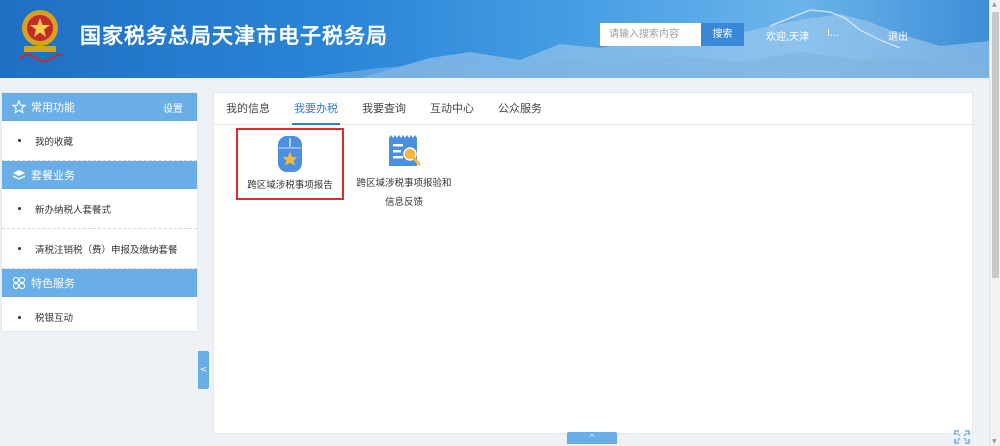 The width and height of the screenshot is (1000, 446). I want to click on tile-label-line1: 跨区域涉税事项报验和, so click(404, 183).